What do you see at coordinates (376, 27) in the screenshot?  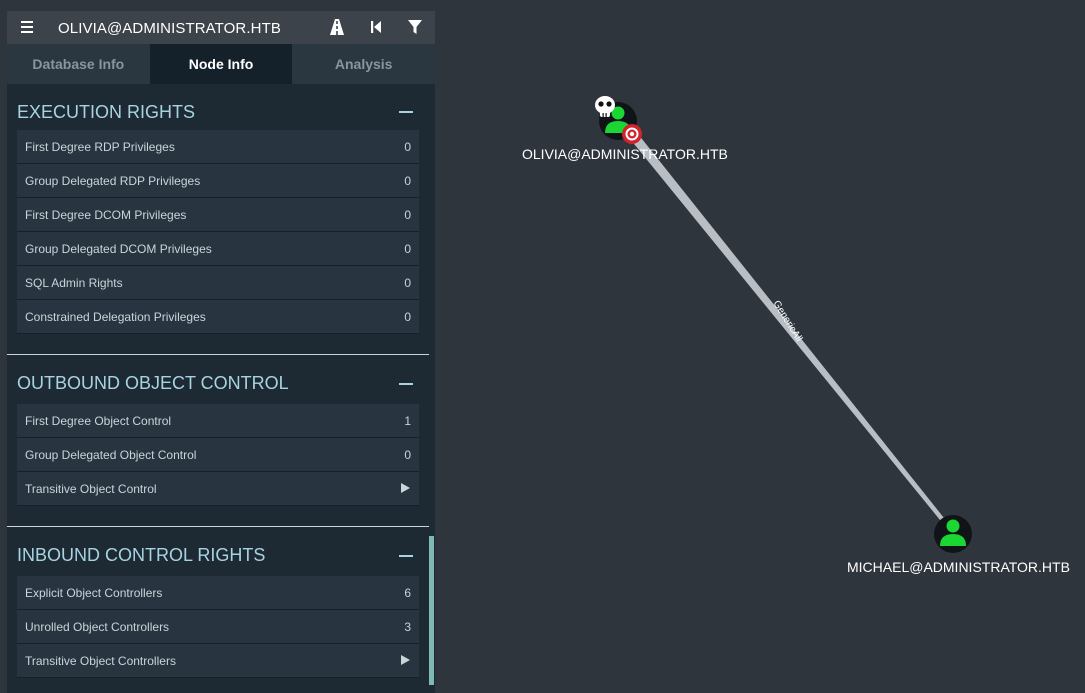 I see `back-icon` at bounding box center [376, 27].